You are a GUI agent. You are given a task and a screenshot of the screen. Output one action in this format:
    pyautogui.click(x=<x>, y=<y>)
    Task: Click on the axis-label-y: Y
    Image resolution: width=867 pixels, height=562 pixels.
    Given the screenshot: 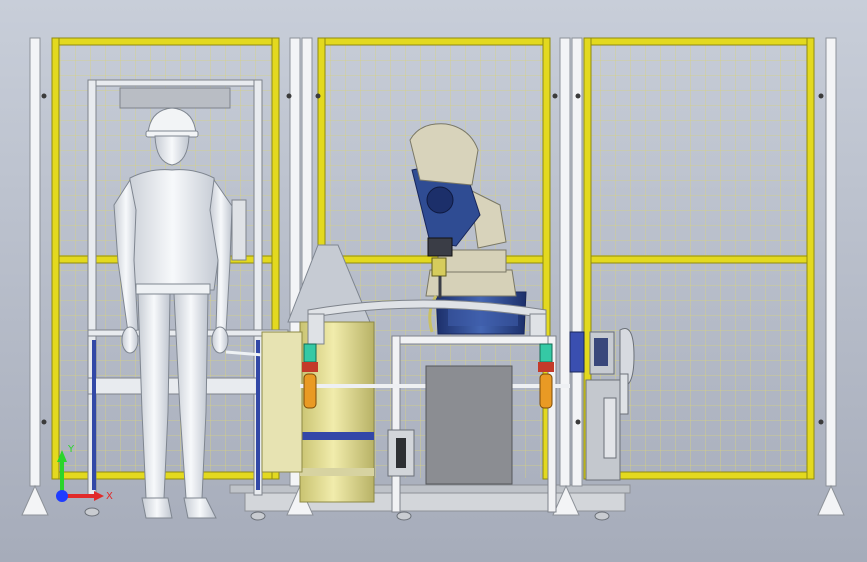 What is the action you would take?
    pyautogui.click(x=71, y=449)
    